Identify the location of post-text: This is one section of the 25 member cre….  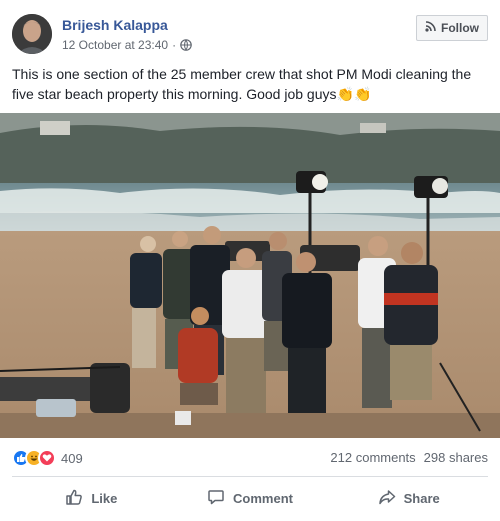
(250, 84).